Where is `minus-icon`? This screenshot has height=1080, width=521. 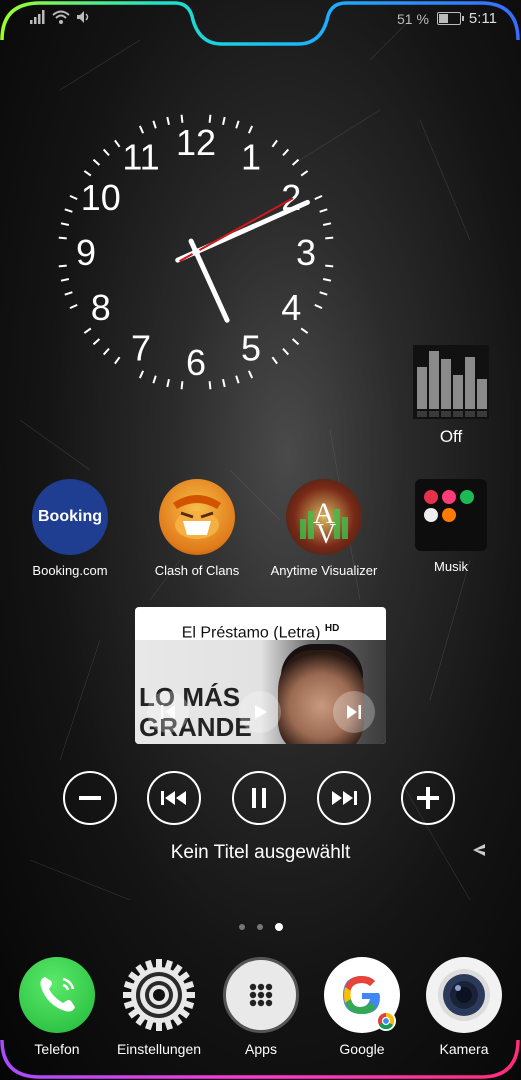
minus-icon is located at coordinates (90, 798).